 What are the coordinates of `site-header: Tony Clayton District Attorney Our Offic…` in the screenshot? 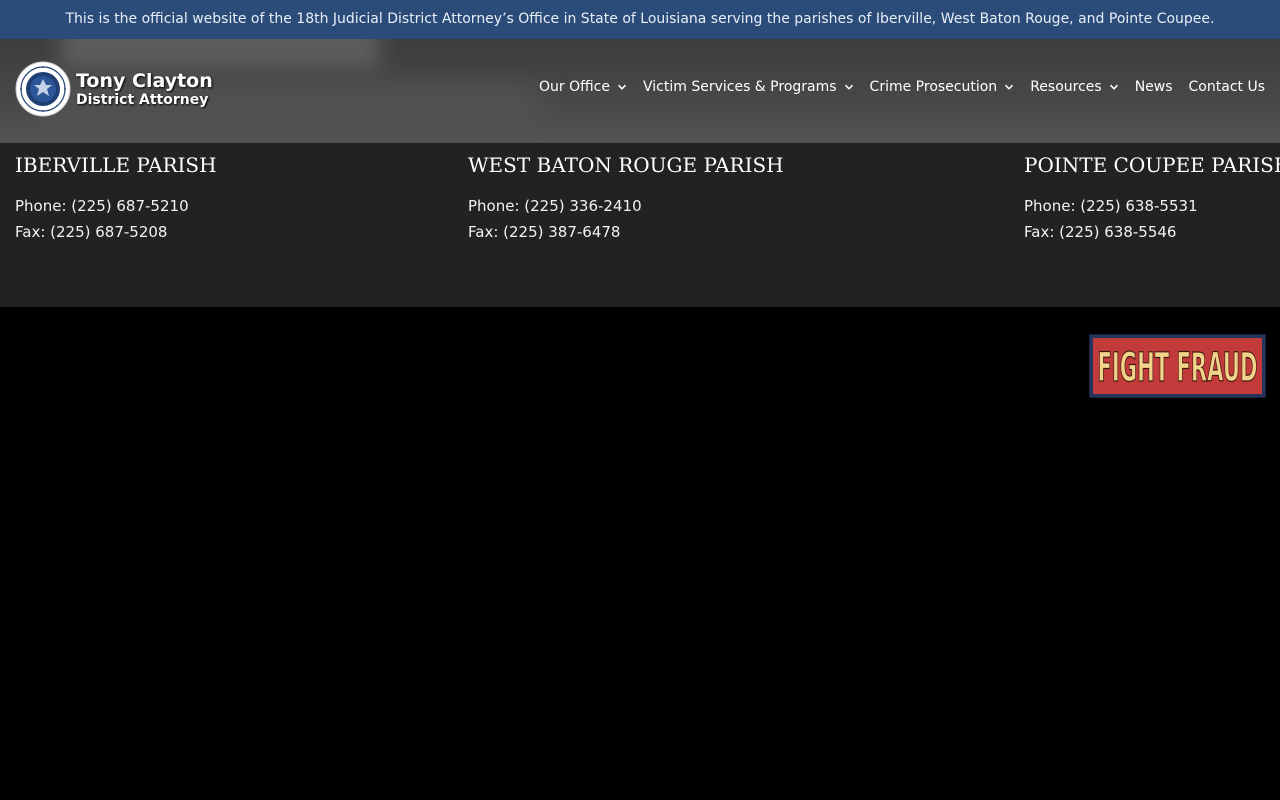 It's located at (640, 91).